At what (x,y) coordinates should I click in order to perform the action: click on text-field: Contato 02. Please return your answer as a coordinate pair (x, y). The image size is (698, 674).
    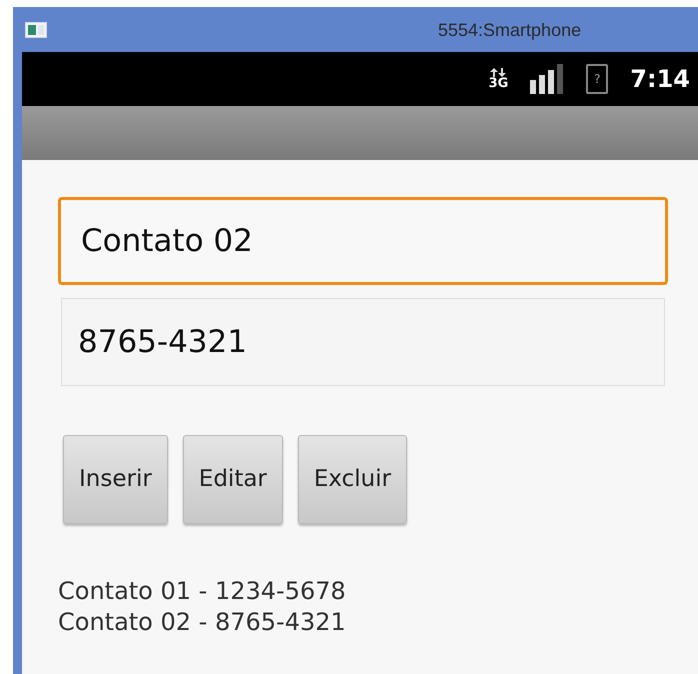
    Looking at the image, I should click on (363, 241).